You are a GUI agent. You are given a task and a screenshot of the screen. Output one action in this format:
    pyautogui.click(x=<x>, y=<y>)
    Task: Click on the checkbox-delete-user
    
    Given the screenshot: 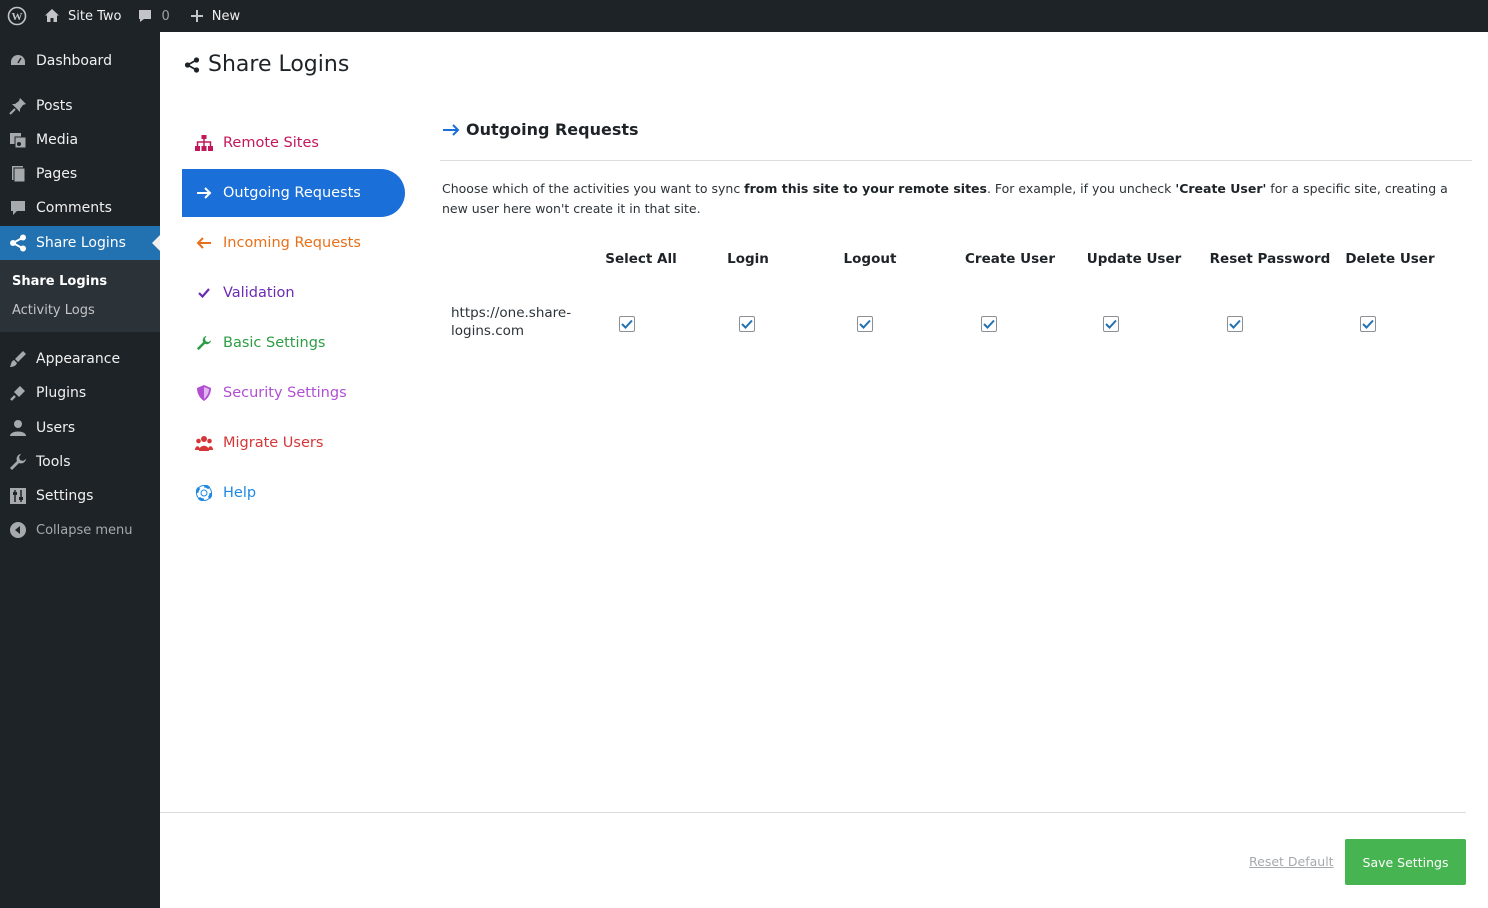 What is the action you would take?
    pyautogui.click(x=1368, y=324)
    